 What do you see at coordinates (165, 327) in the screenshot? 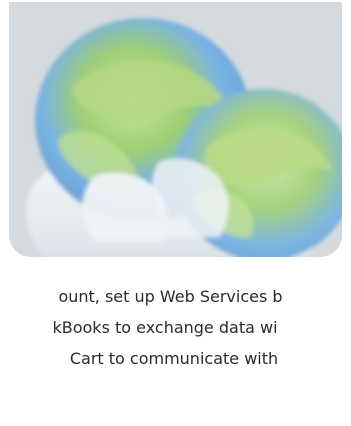
I see `description-line-2: kBooks to exchange data wi` at bounding box center [165, 327].